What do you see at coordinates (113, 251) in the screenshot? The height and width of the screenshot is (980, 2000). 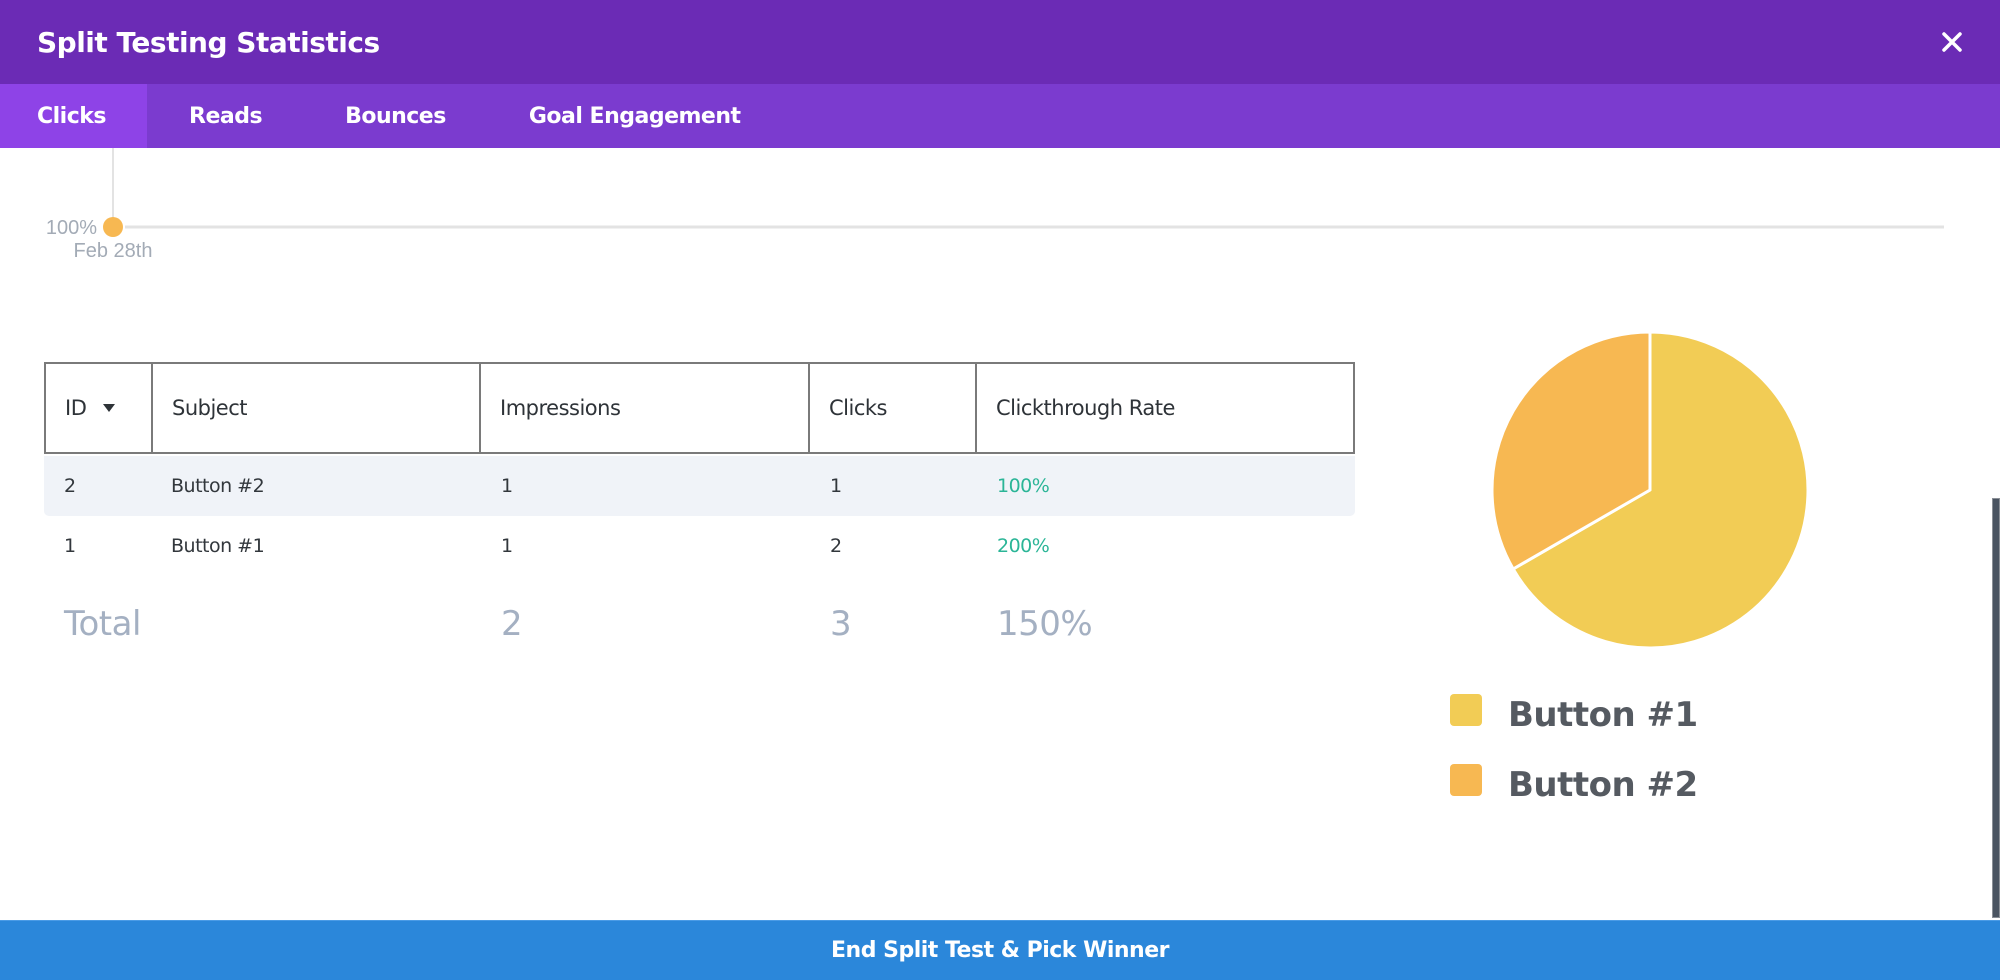 I see `x-tick-label: Feb 28th` at bounding box center [113, 251].